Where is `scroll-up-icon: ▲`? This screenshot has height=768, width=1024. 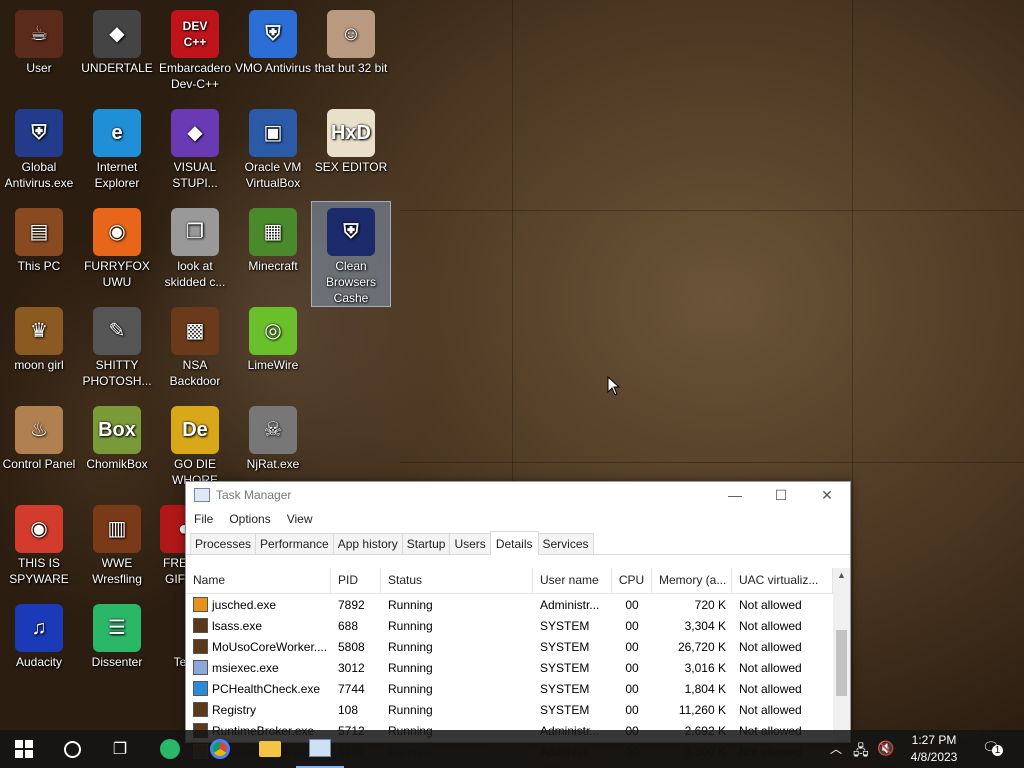 scroll-up-icon: ▲ is located at coordinates (841, 575).